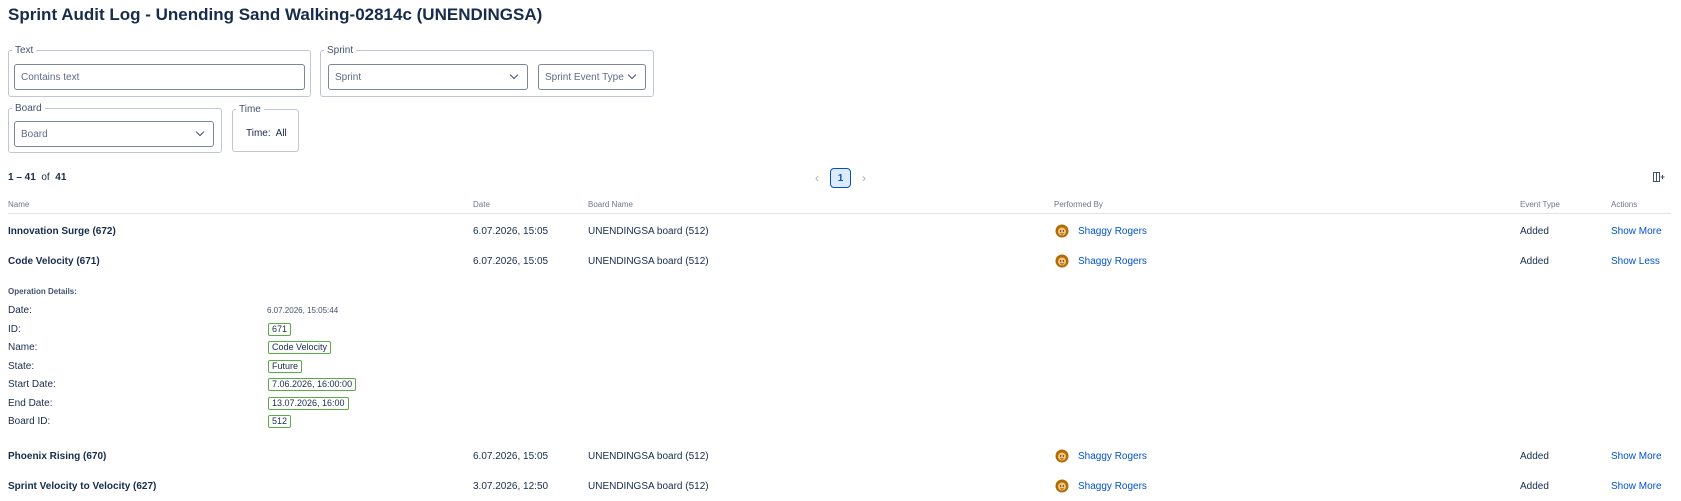 The width and height of the screenshot is (1681, 501). I want to click on detail-state-label: State:, so click(21, 366).